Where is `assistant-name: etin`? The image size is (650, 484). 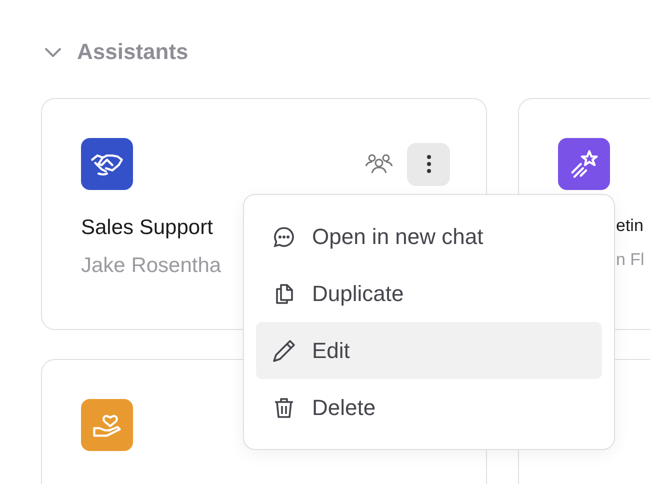 assistant-name: etin is located at coordinates (630, 226).